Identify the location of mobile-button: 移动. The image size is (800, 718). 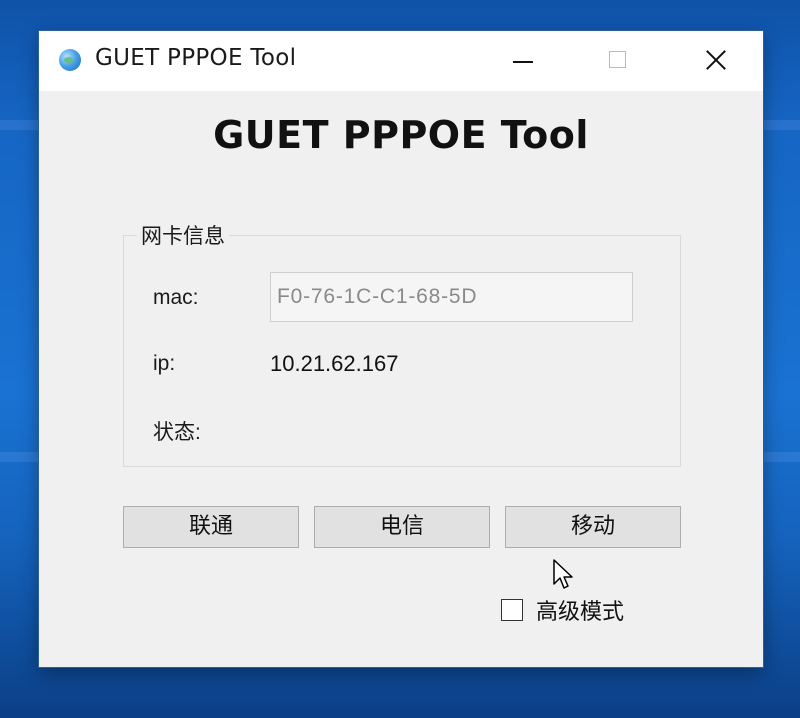
(593, 527).